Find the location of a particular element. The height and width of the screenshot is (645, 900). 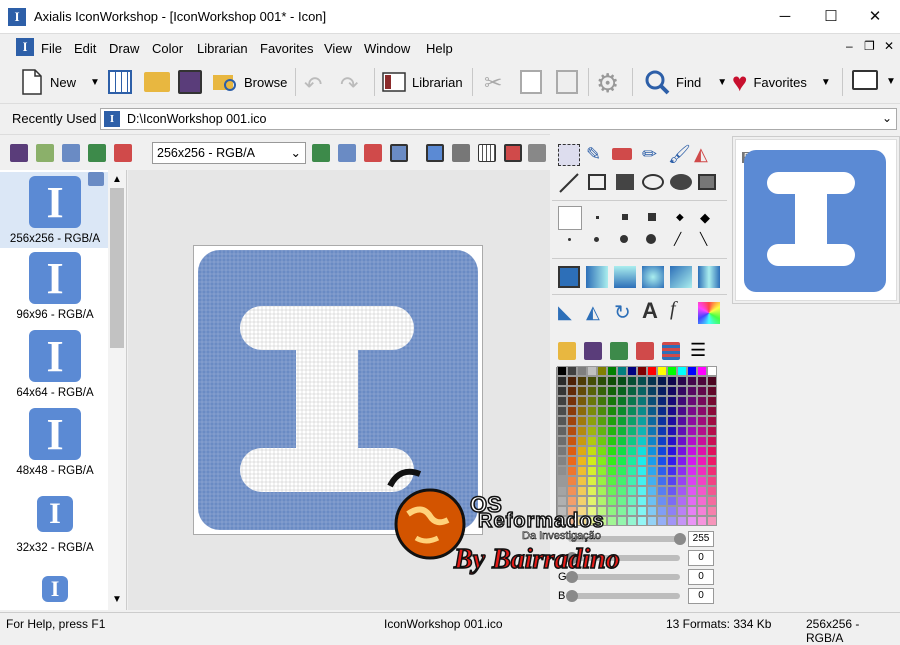

fill-diagonal-icon is located at coordinates (681, 277).